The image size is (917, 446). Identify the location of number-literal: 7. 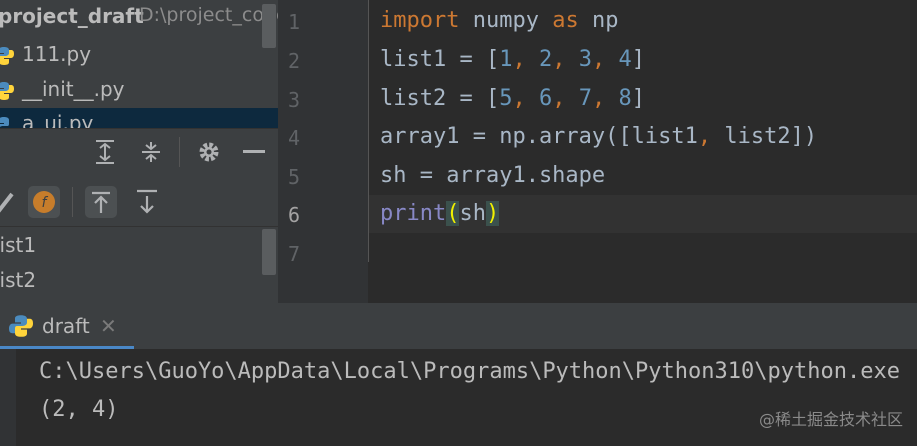
(585, 98).